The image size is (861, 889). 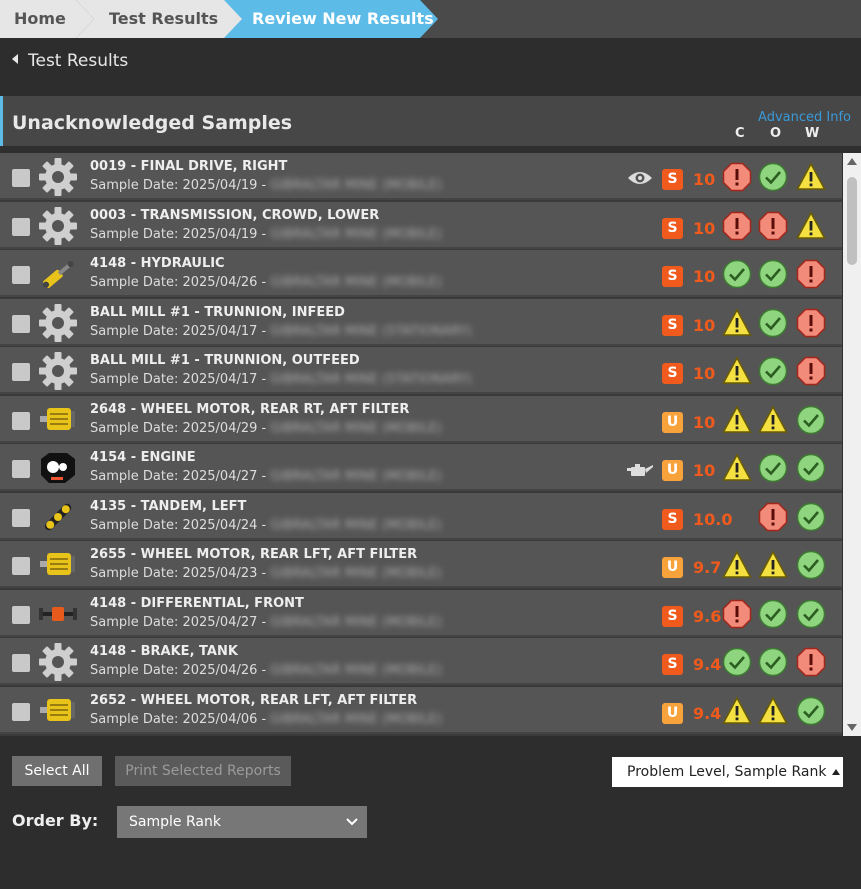 I want to click on sample-rank: 9.6, so click(x=707, y=616).